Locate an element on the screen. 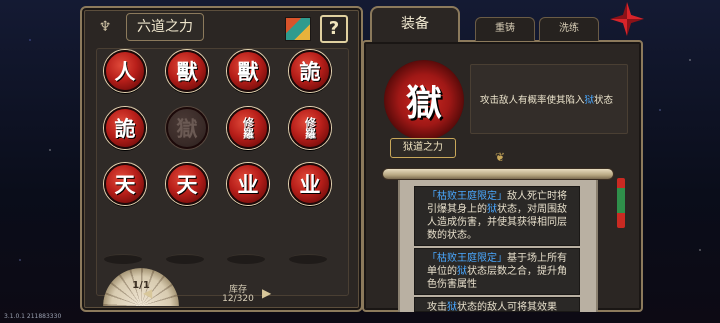 Image resolution: width=720 pixels, height=323 pixels. page-indicator: 1/1 is located at coordinates (141, 285).